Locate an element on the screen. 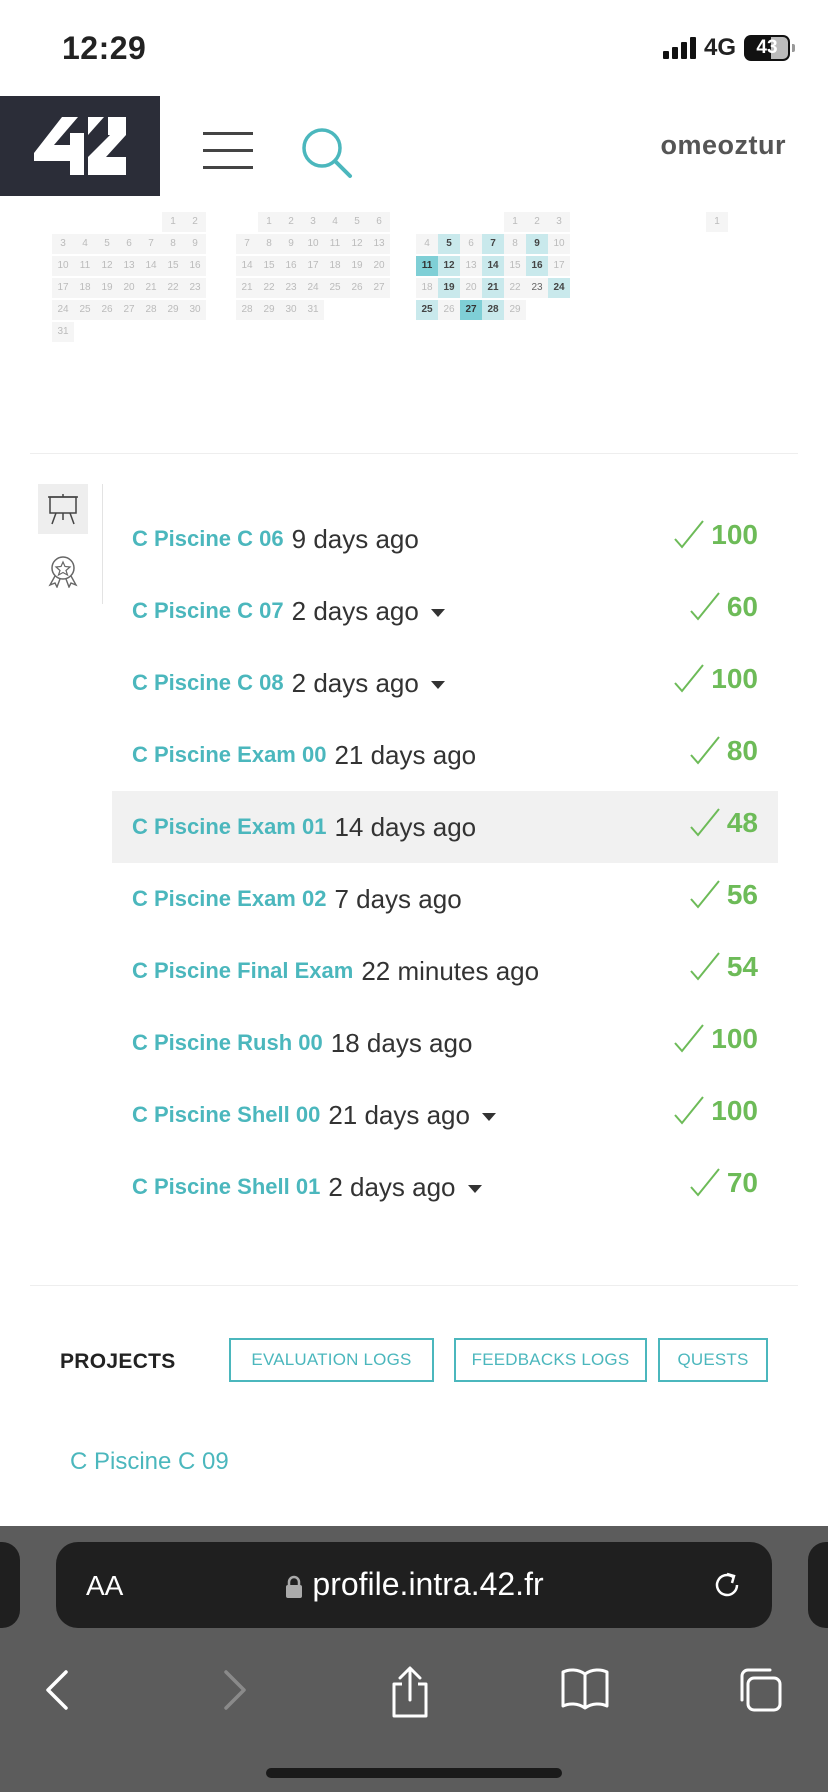 Image resolution: width=828 pixels, height=1792 pixels. project-name: C Piscine Shell 01 is located at coordinates (226, 1187).